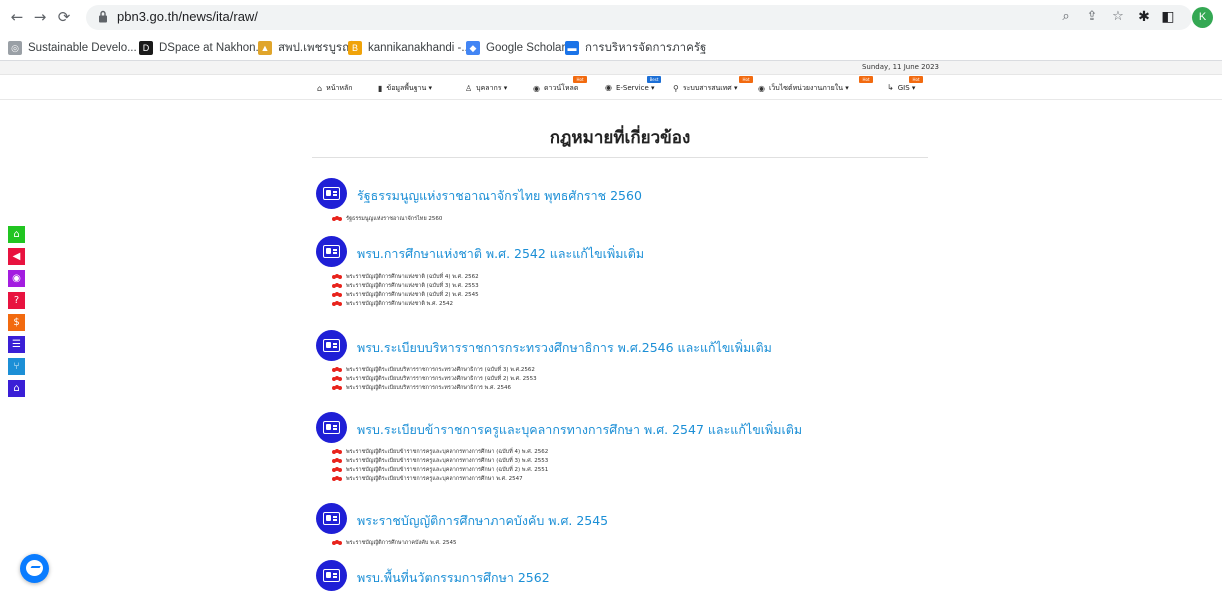 The height and width of the screenshot is (592, 1222). What do you see at coordinates (620, 138) in the screenshot?
I see `page-title: กฎหมายที่เกี่ยวข้อง` at bounding box center [620, 138].